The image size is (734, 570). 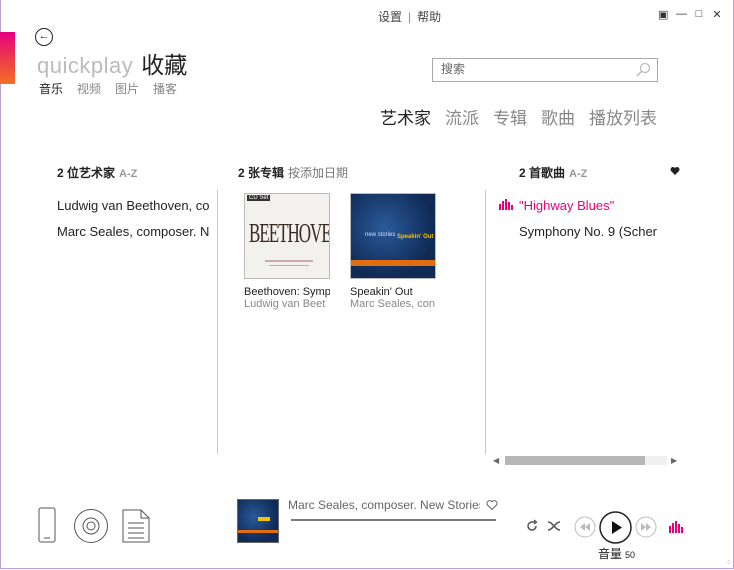 I want to click on heart-icon, so click(x=675, y=171).